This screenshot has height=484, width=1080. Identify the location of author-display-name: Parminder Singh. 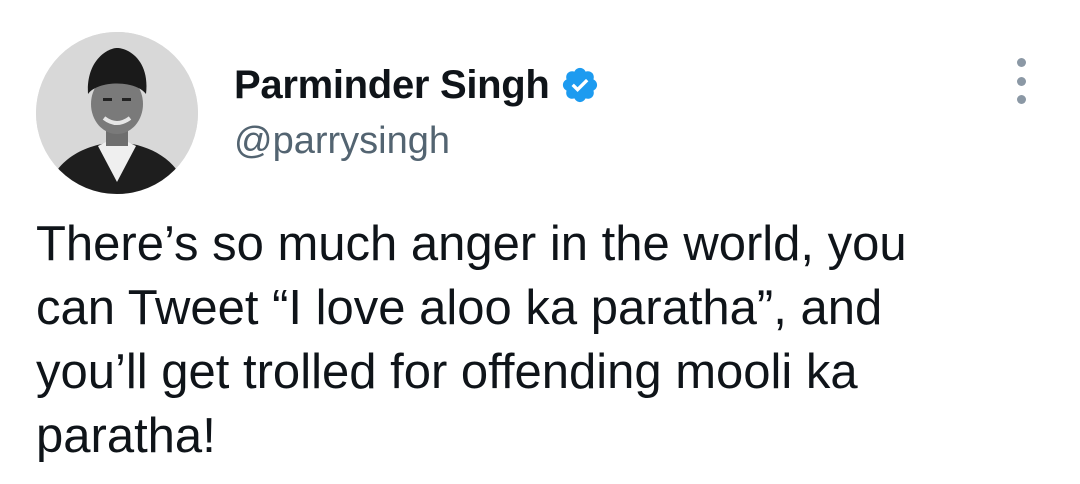
(392, 85).